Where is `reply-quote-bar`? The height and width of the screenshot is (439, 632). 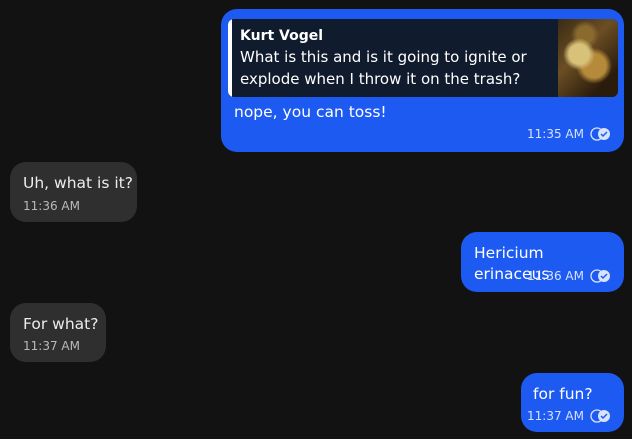 reply-quote-bar is located at coordinates (230, 58).